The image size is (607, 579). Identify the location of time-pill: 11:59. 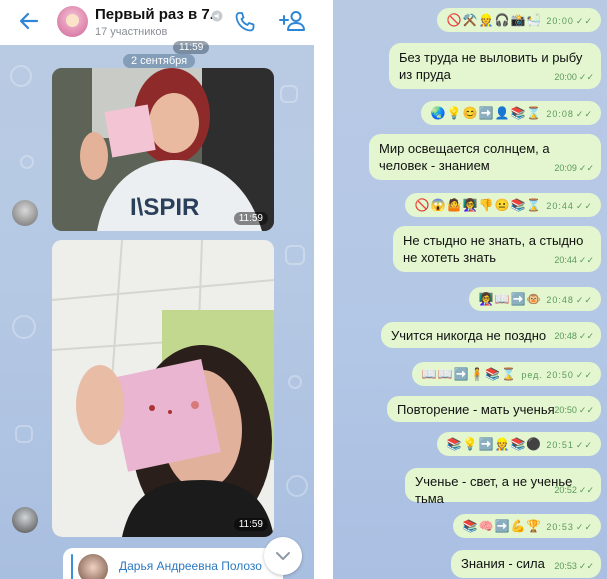
(191, 47).